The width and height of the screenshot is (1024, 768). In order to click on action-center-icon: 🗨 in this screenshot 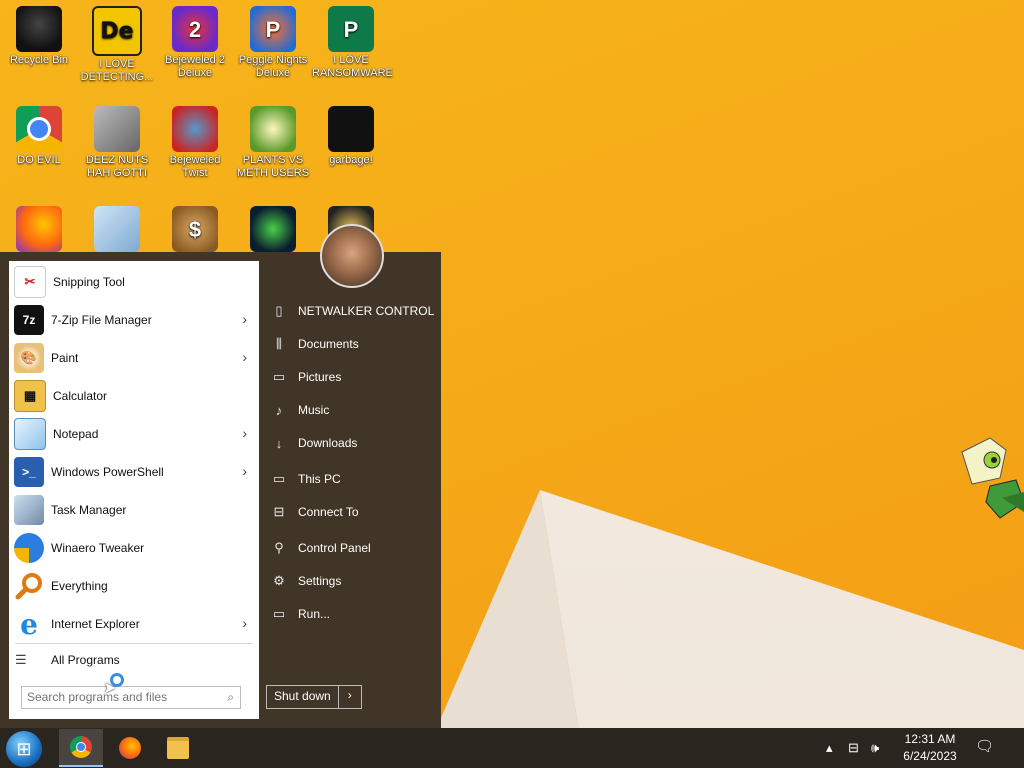, I will do `click(985, 747)`.